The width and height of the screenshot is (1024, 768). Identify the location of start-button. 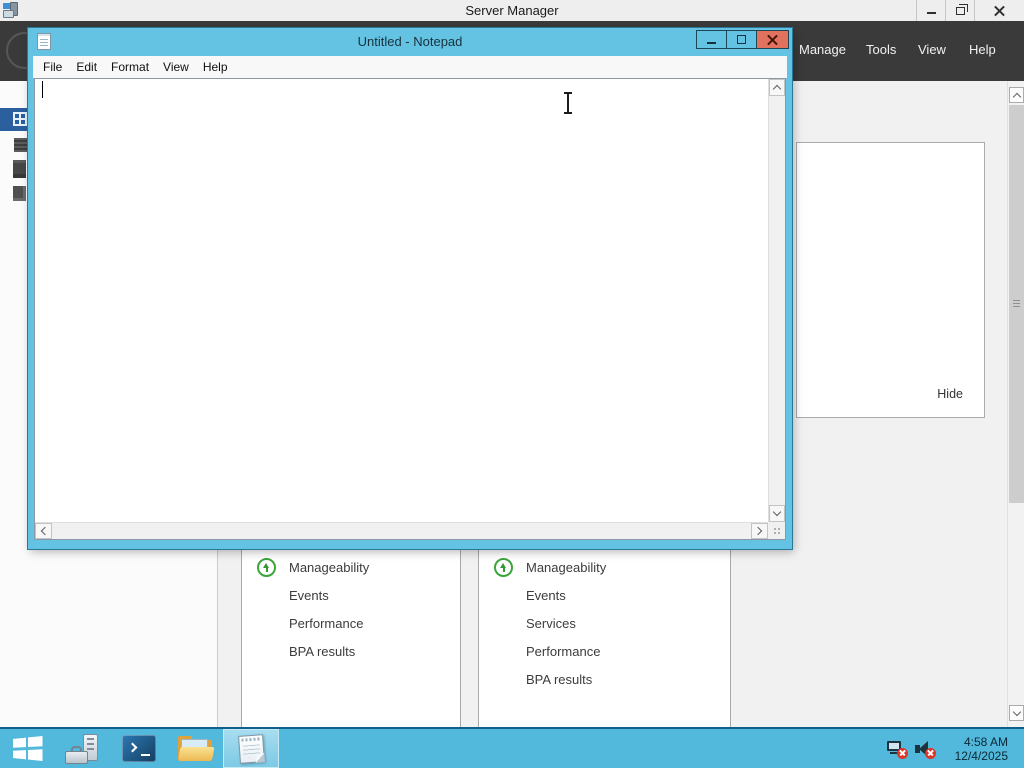
(27, 748).